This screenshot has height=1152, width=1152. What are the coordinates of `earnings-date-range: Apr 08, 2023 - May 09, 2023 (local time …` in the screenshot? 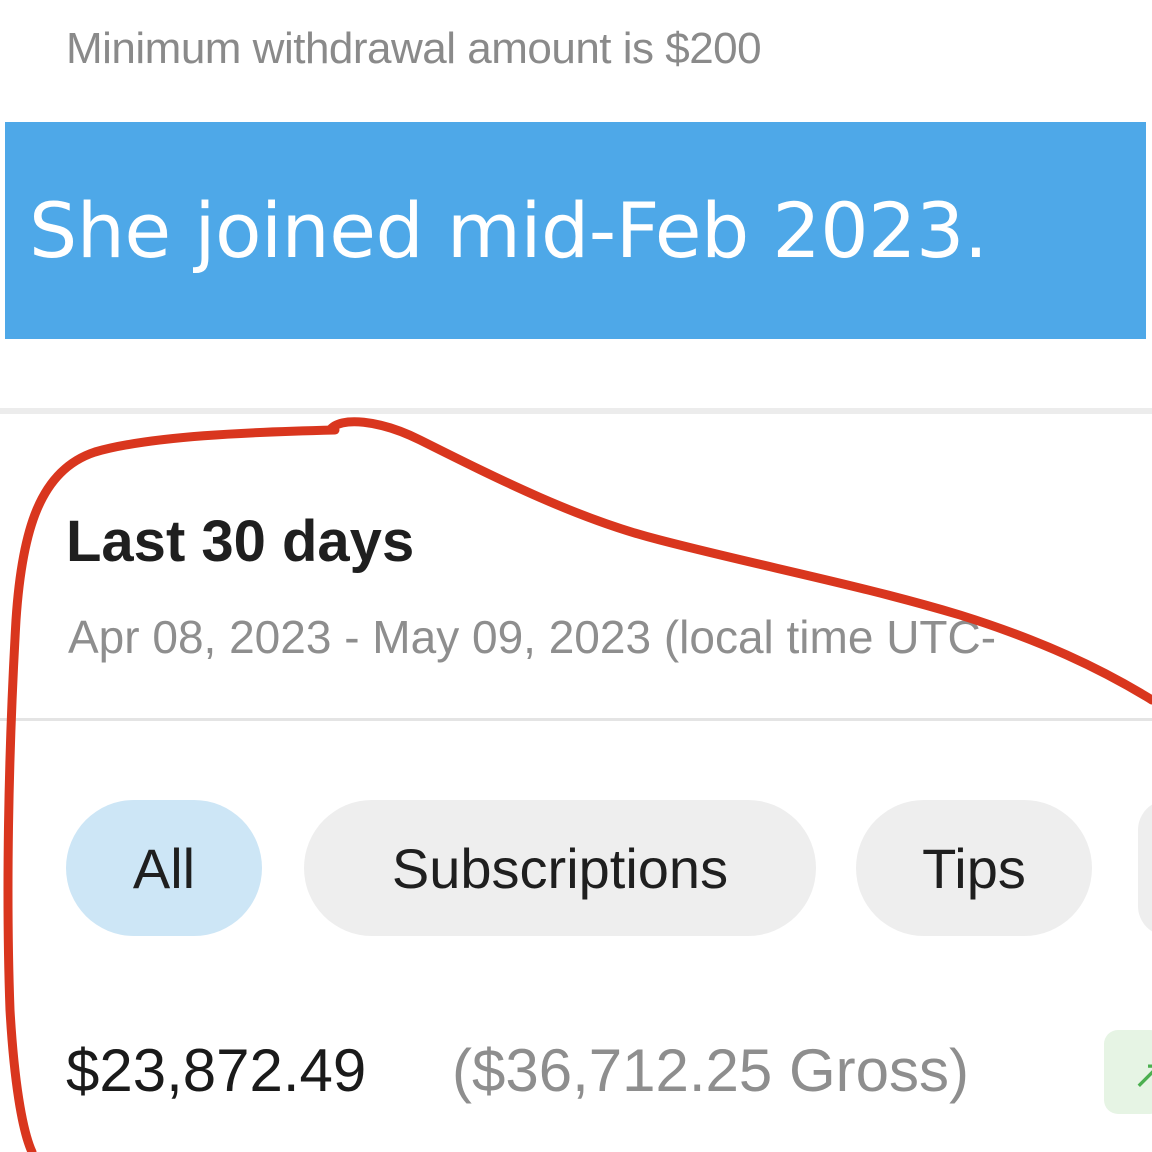 It's located at (532, 637).